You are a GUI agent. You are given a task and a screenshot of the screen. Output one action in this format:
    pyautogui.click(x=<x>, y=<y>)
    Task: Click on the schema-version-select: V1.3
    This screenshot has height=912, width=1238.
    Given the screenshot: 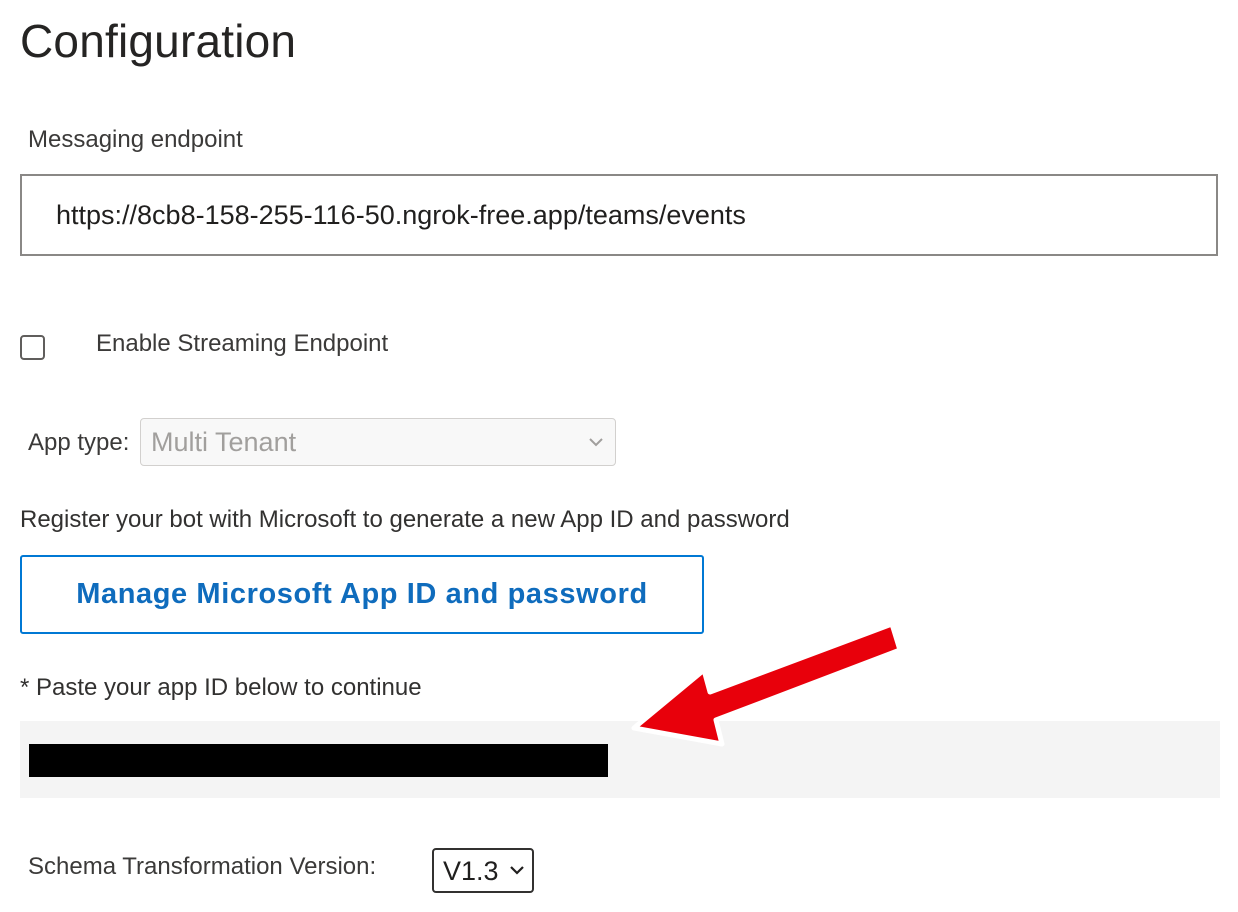 What is the action you would take?
    pyautogui.click(x=483, y=870)
    